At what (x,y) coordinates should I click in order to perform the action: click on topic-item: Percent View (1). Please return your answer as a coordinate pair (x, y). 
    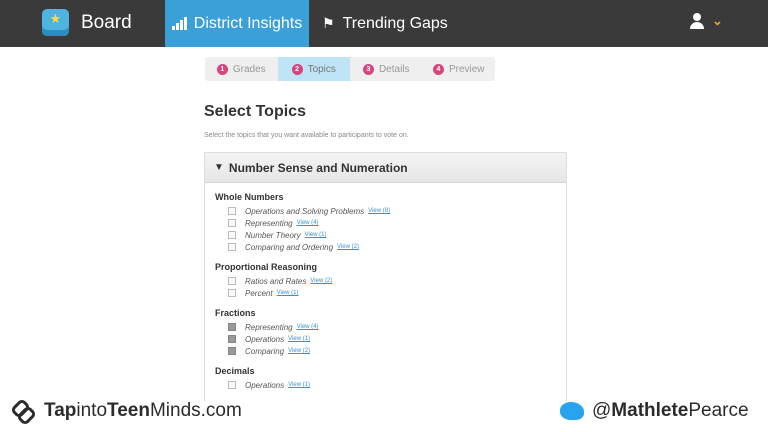
    Looking at the image, I should click on (390, 293).